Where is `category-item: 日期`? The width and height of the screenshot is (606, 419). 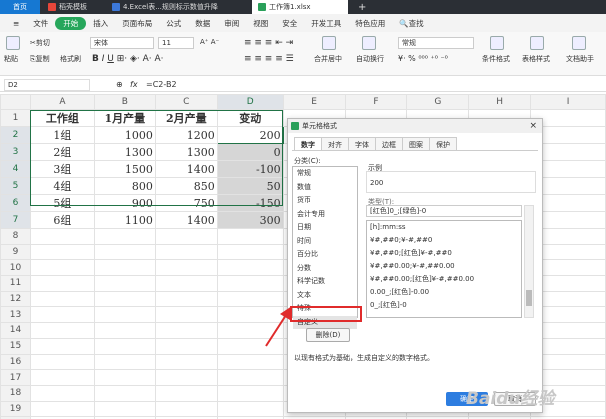
category-item: 日期 is located at coordinates (325, 228).